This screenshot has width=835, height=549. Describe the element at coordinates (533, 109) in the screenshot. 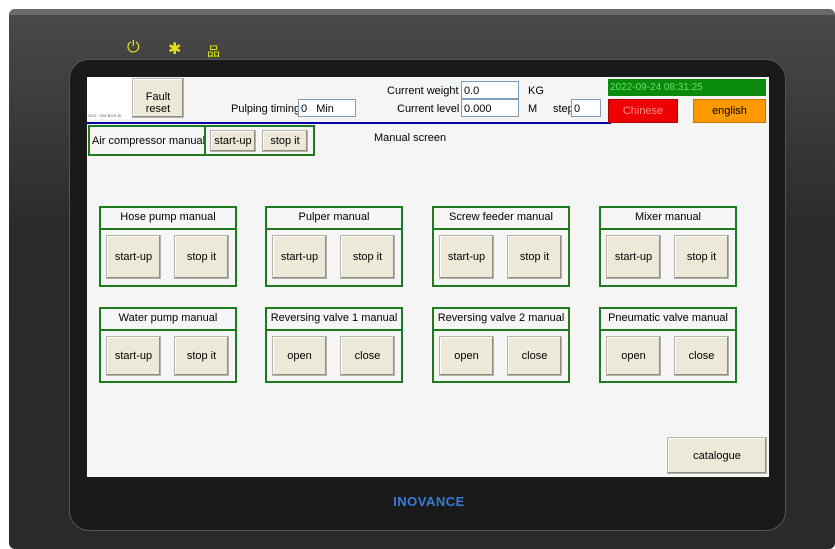

I see `current-level-unit: M` at that location.